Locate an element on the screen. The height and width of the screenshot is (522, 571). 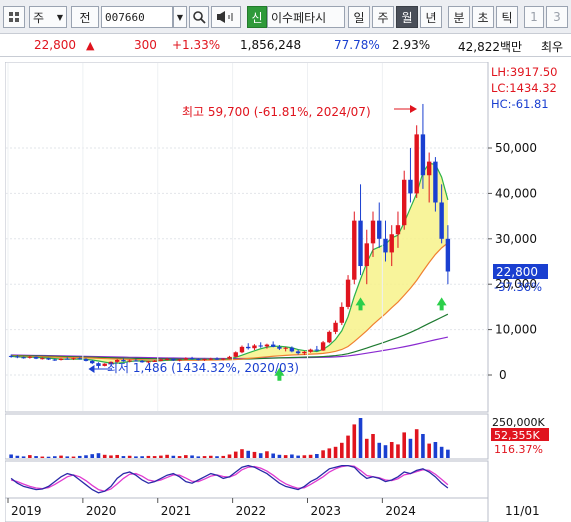
market-select-label: 주 is located at coordinates (39, 17).